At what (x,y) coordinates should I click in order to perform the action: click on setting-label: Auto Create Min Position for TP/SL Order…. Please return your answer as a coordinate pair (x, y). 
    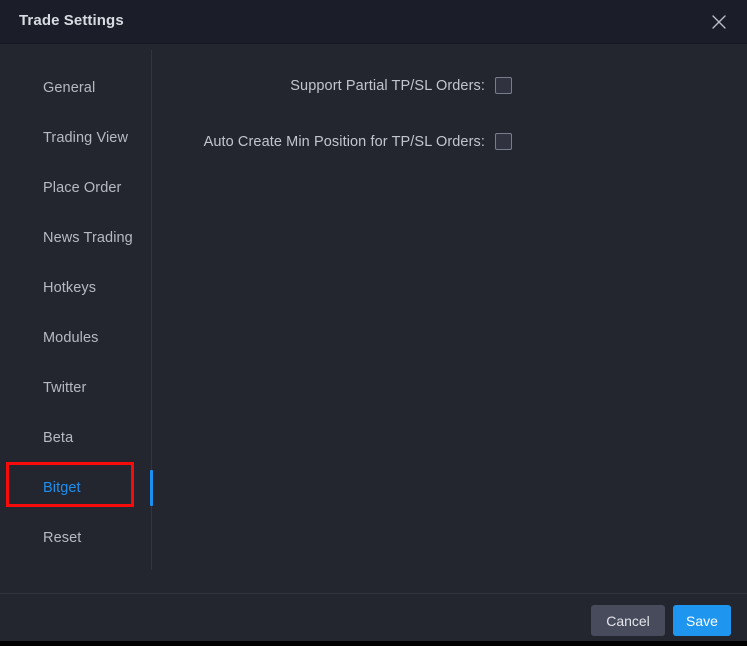
    Looking at the image, I should click on (344, 141).